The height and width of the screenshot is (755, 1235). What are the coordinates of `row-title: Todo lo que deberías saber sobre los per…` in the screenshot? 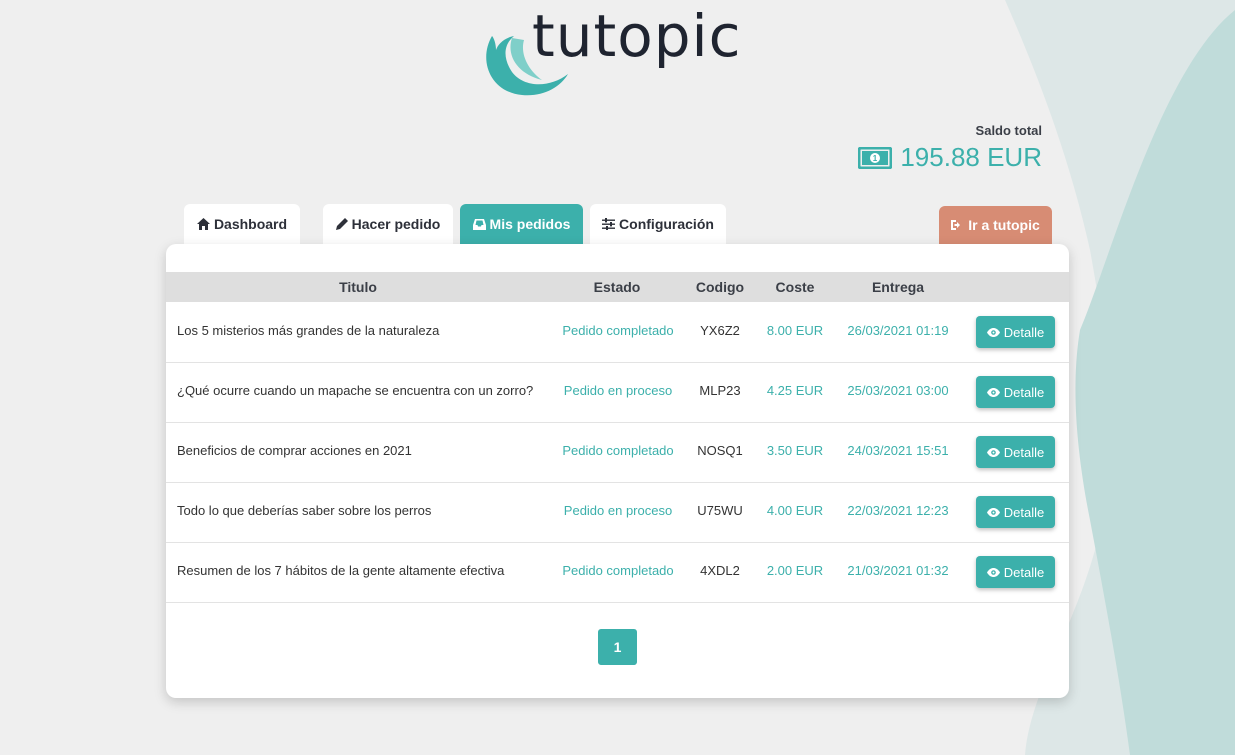 It's located at (304, 510).